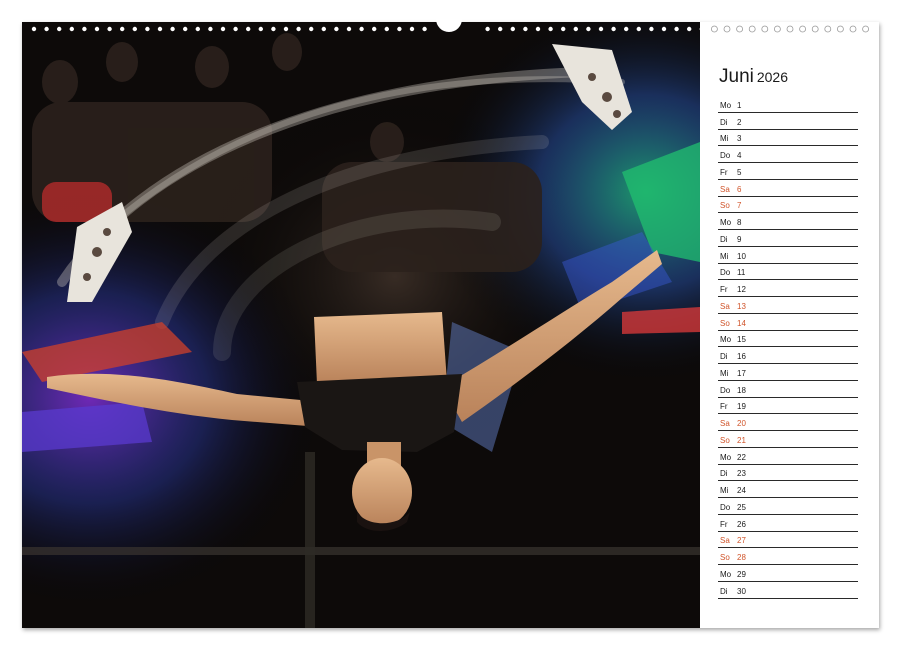  What do you see at coordinates (788, 406) in the screenshot?
I see `day-row: Fr19` at bounding box center [788, 406].